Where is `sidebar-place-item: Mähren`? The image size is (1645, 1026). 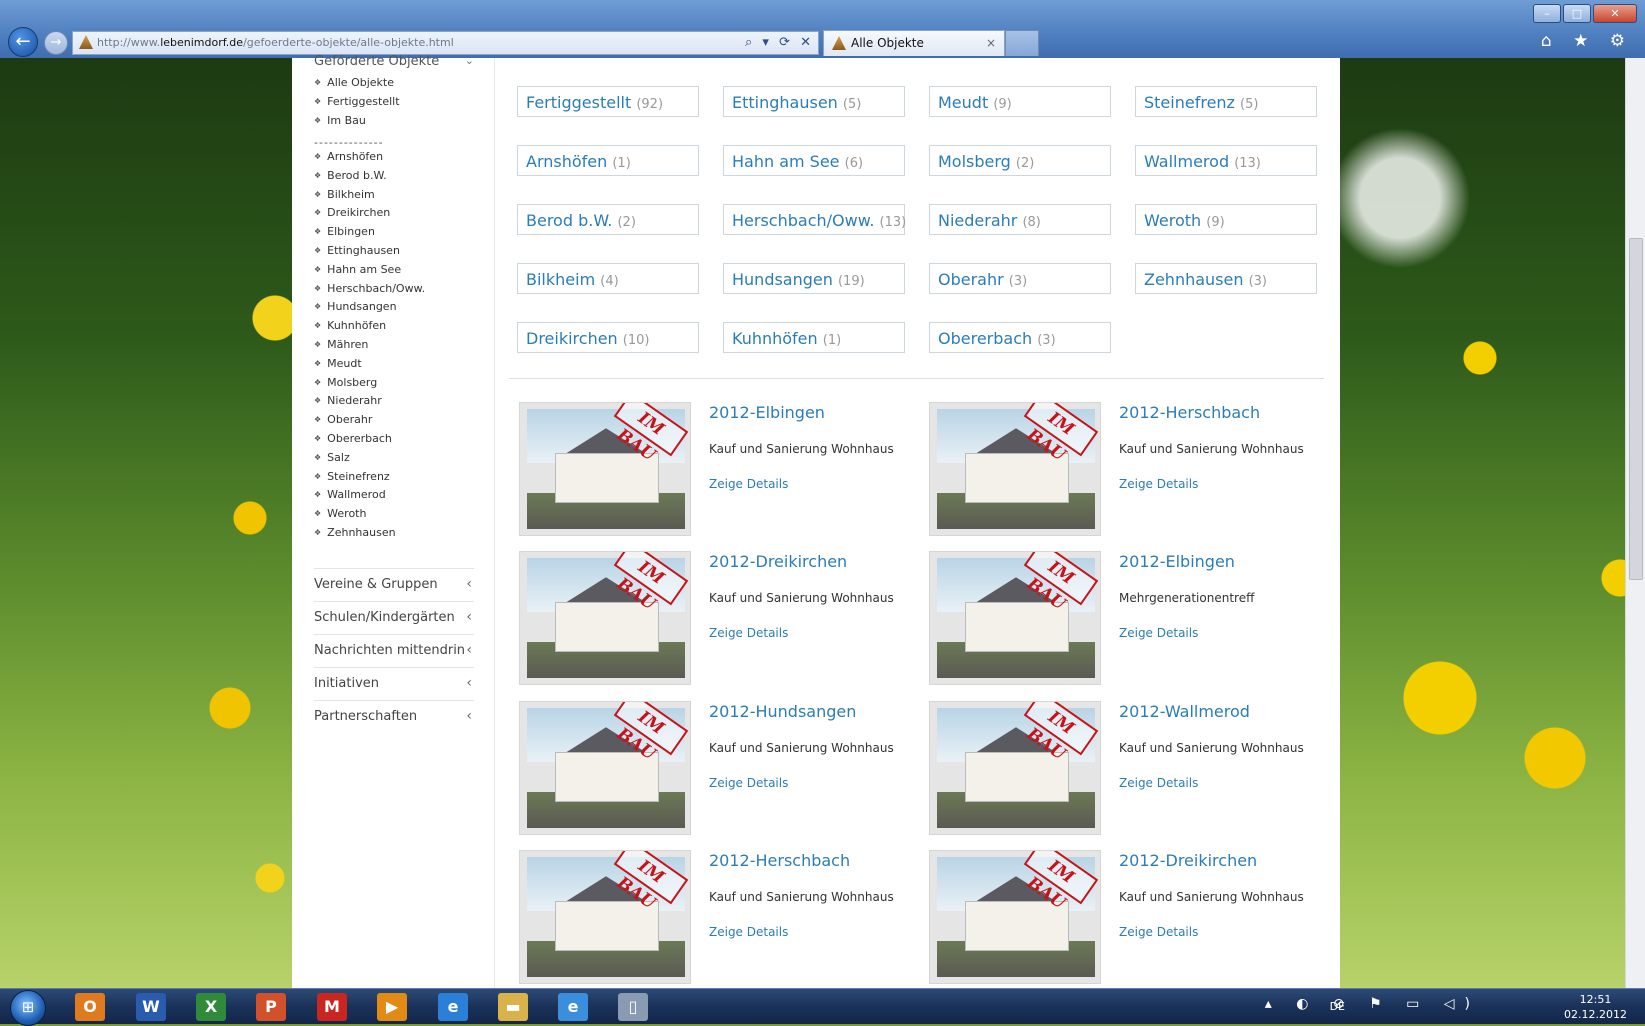
sidebar-place-item: Mähren is located at coordinates (369, 345).